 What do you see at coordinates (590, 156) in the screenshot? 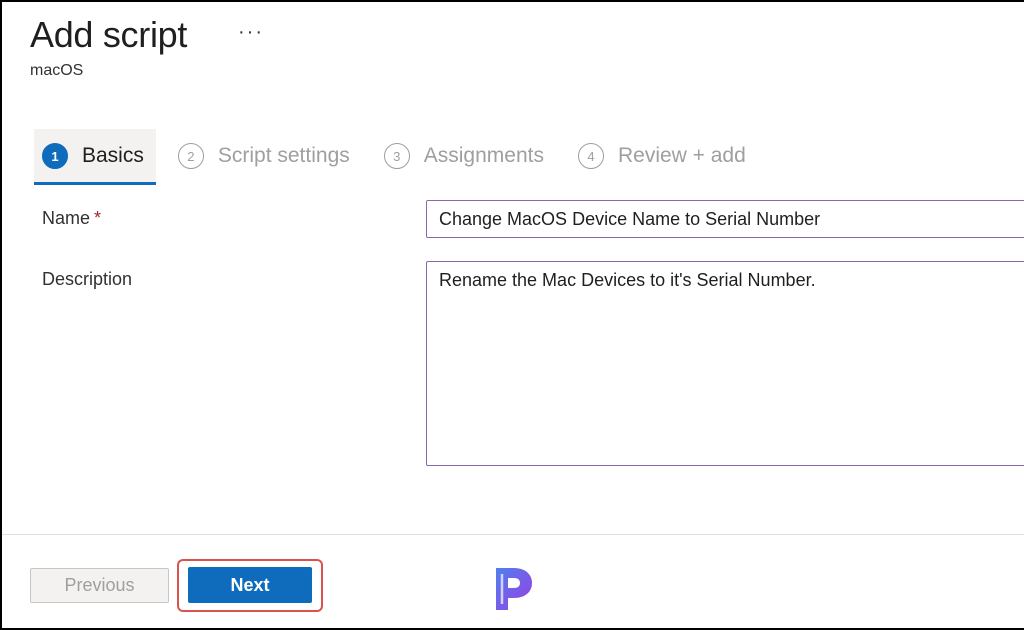
I see `step-number-4: 4` at bounding box center [590, 156].